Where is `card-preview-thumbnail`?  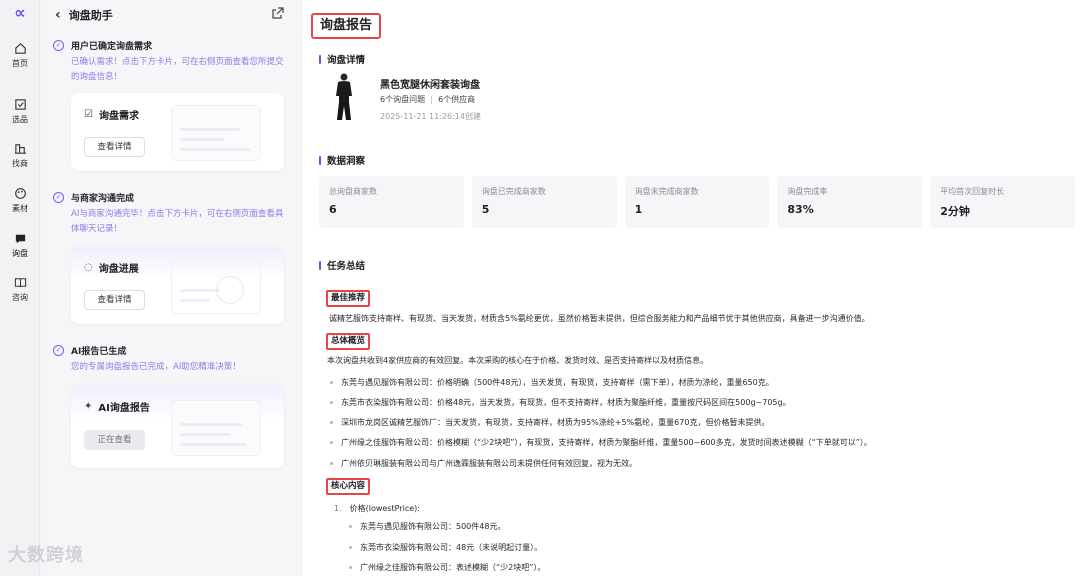
card-preview-thumbnail is located at coordinates (216, 133).